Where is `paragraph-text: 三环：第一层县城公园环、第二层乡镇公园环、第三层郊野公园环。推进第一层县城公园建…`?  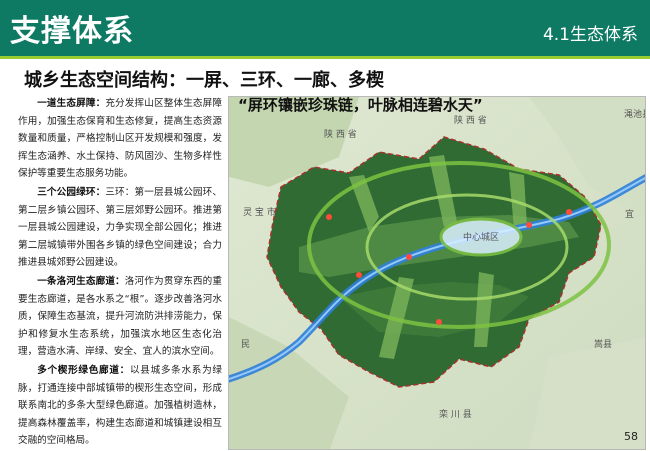
paragraph-text: 三环：第一层县城公园环、第二层乡镇公园环、第三层郊野公园环。推进第一层县城公园建… is located at coordinates (120, 227).